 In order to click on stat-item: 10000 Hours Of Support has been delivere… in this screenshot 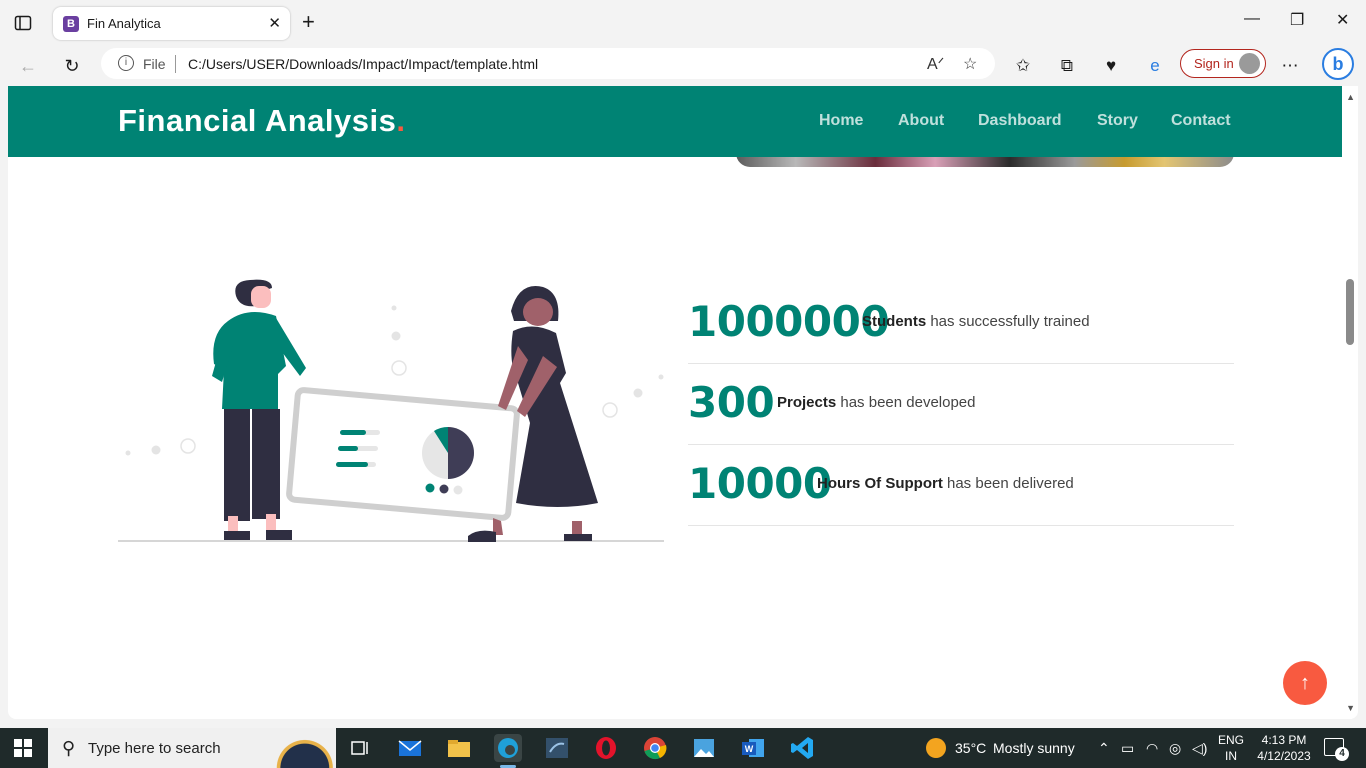, I will do `click(961, 485)`.